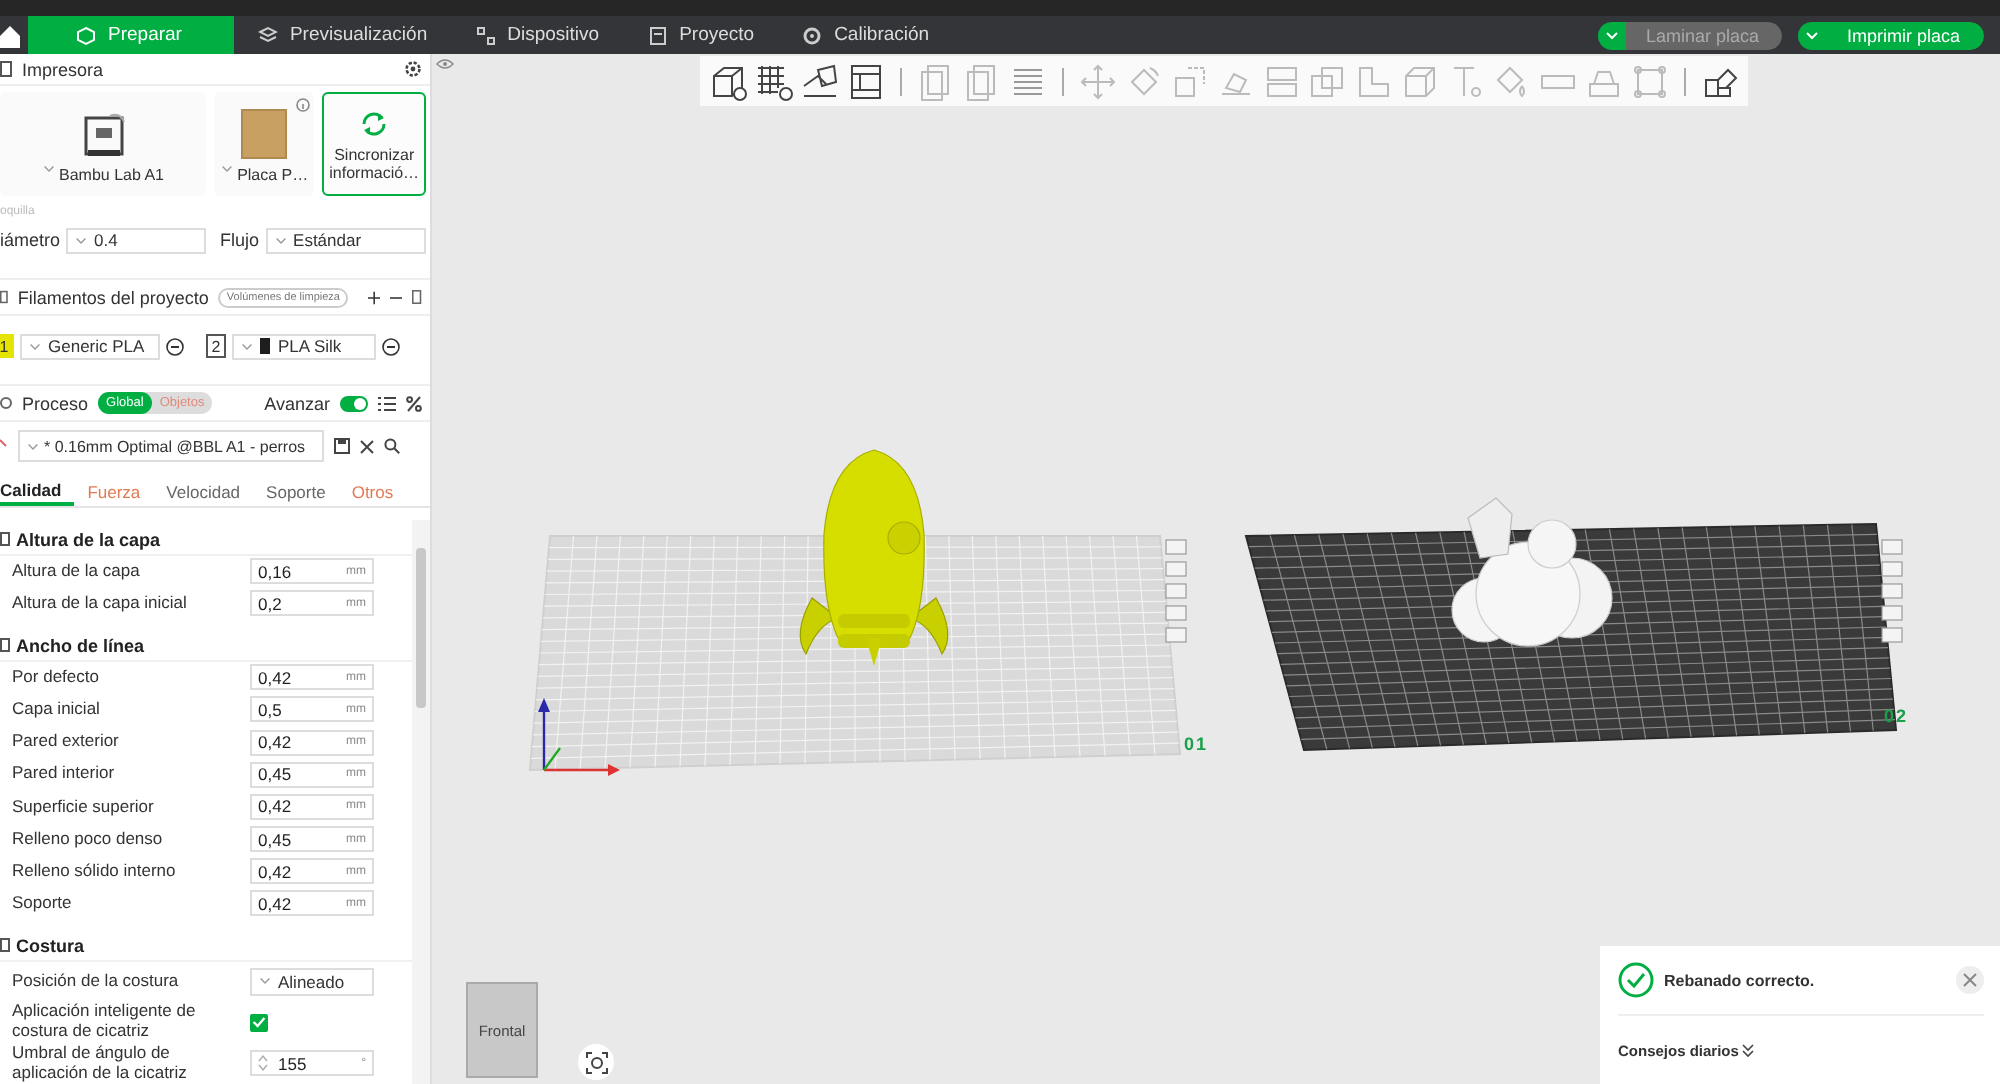 Image resolution: width=2000 pixels, height=1084 pixels. What do you see at coordinates (342, 35) in the screenshot?
I see `nav-tab: Previsualización` at bounding box center [342, 35].